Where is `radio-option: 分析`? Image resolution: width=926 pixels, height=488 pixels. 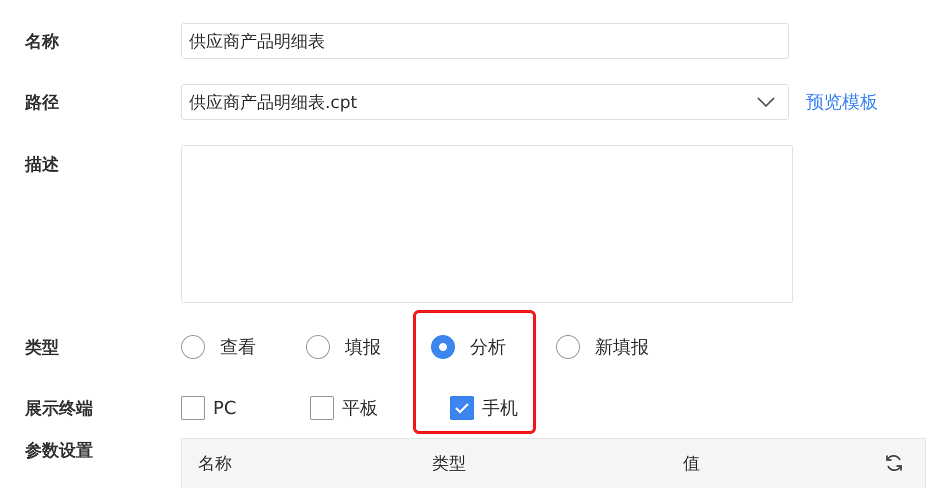 radio-option: 分析 is located at coordinates (493, 347).